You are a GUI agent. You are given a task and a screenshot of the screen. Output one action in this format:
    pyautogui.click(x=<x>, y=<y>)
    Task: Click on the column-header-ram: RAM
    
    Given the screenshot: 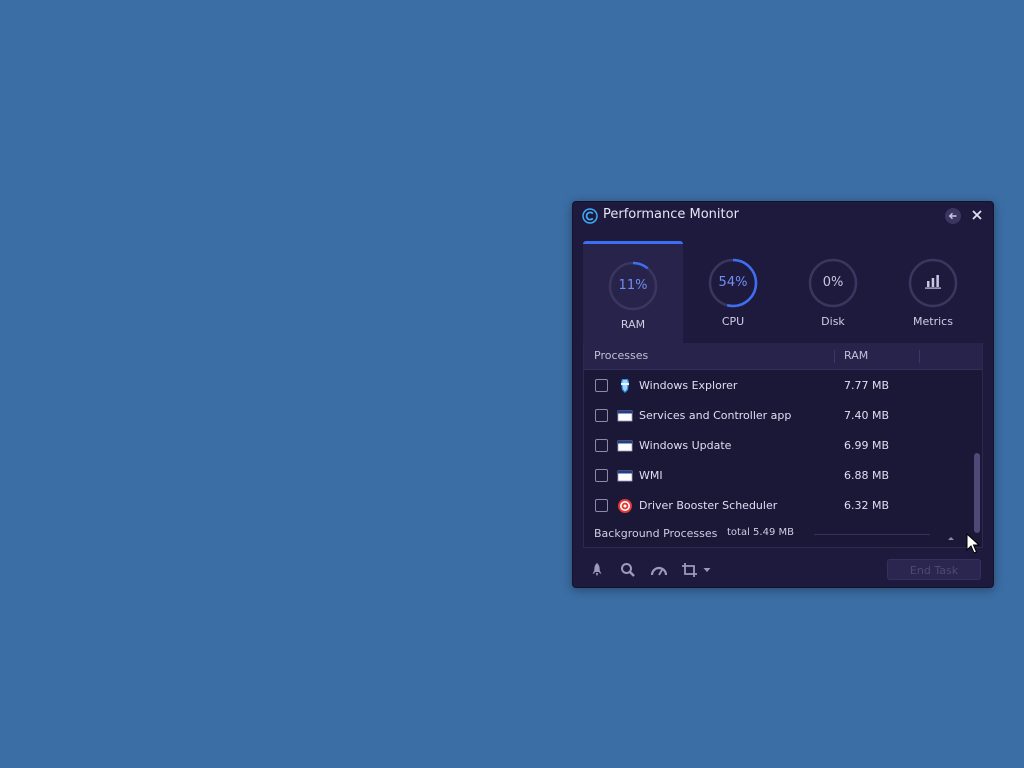 What is the action you would take?
    pyautogui.click(x=856, y=355)
    